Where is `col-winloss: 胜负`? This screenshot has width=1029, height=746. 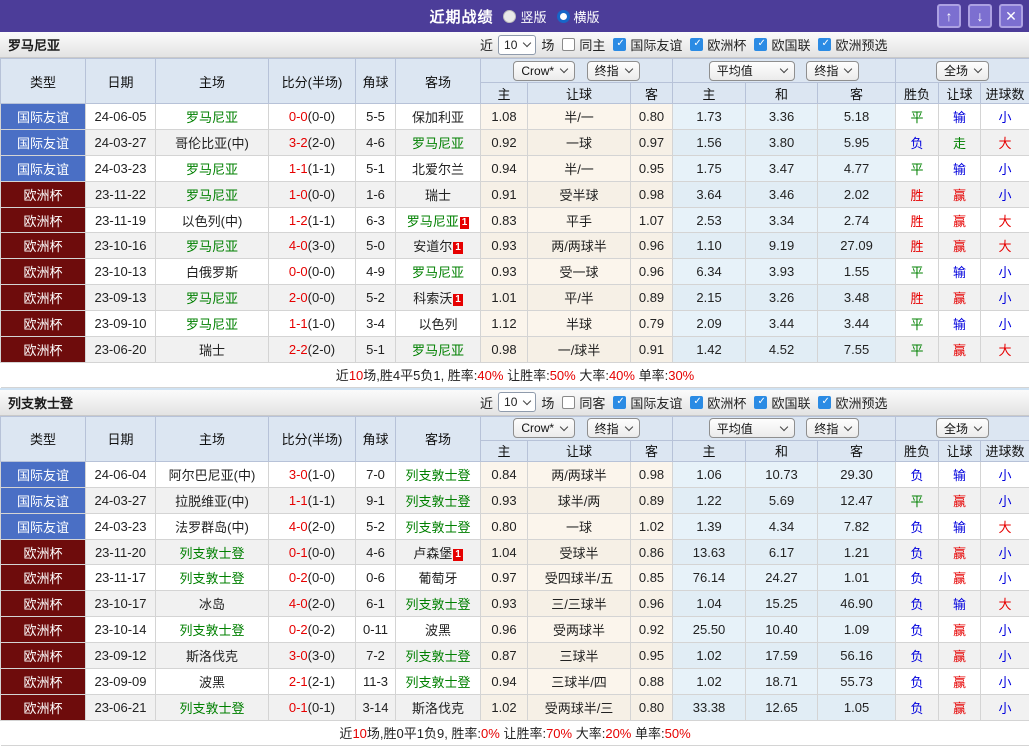
col-winloss: 胜负 is located at coordinates (917, 93).